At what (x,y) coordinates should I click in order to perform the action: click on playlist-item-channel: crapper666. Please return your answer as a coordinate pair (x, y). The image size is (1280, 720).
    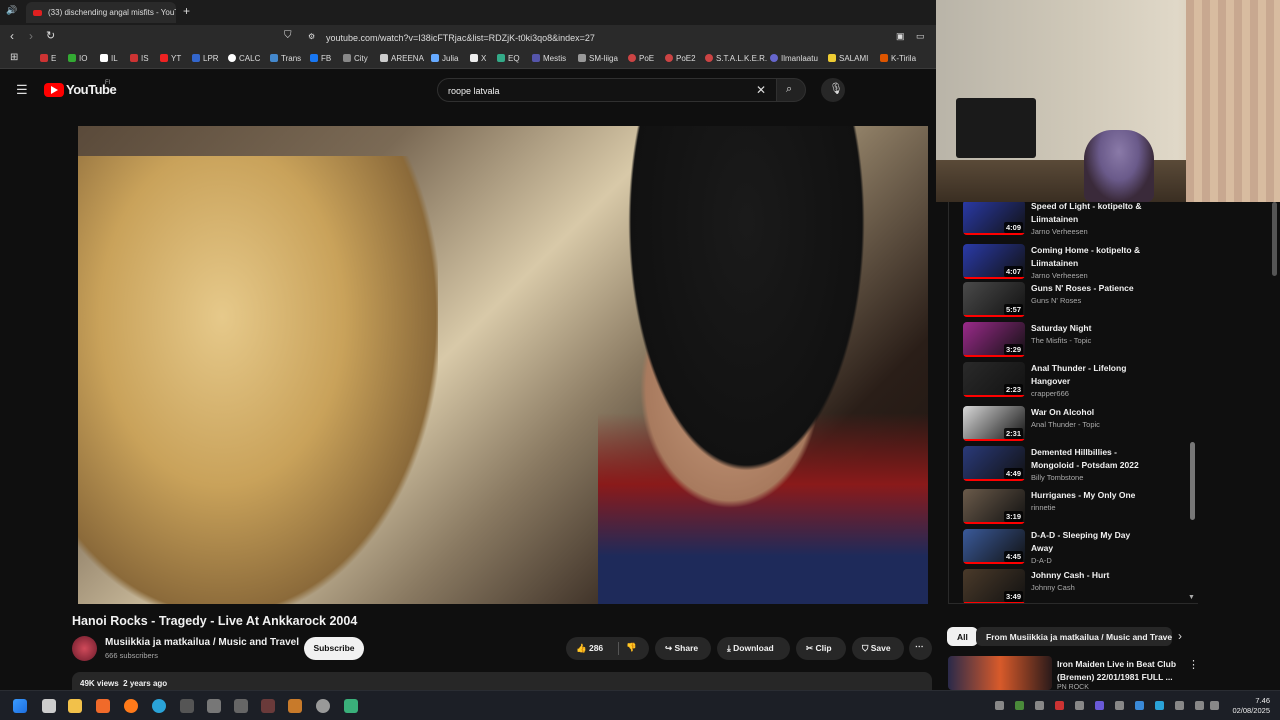
    Looking at the image, I should click on (1050, 393).